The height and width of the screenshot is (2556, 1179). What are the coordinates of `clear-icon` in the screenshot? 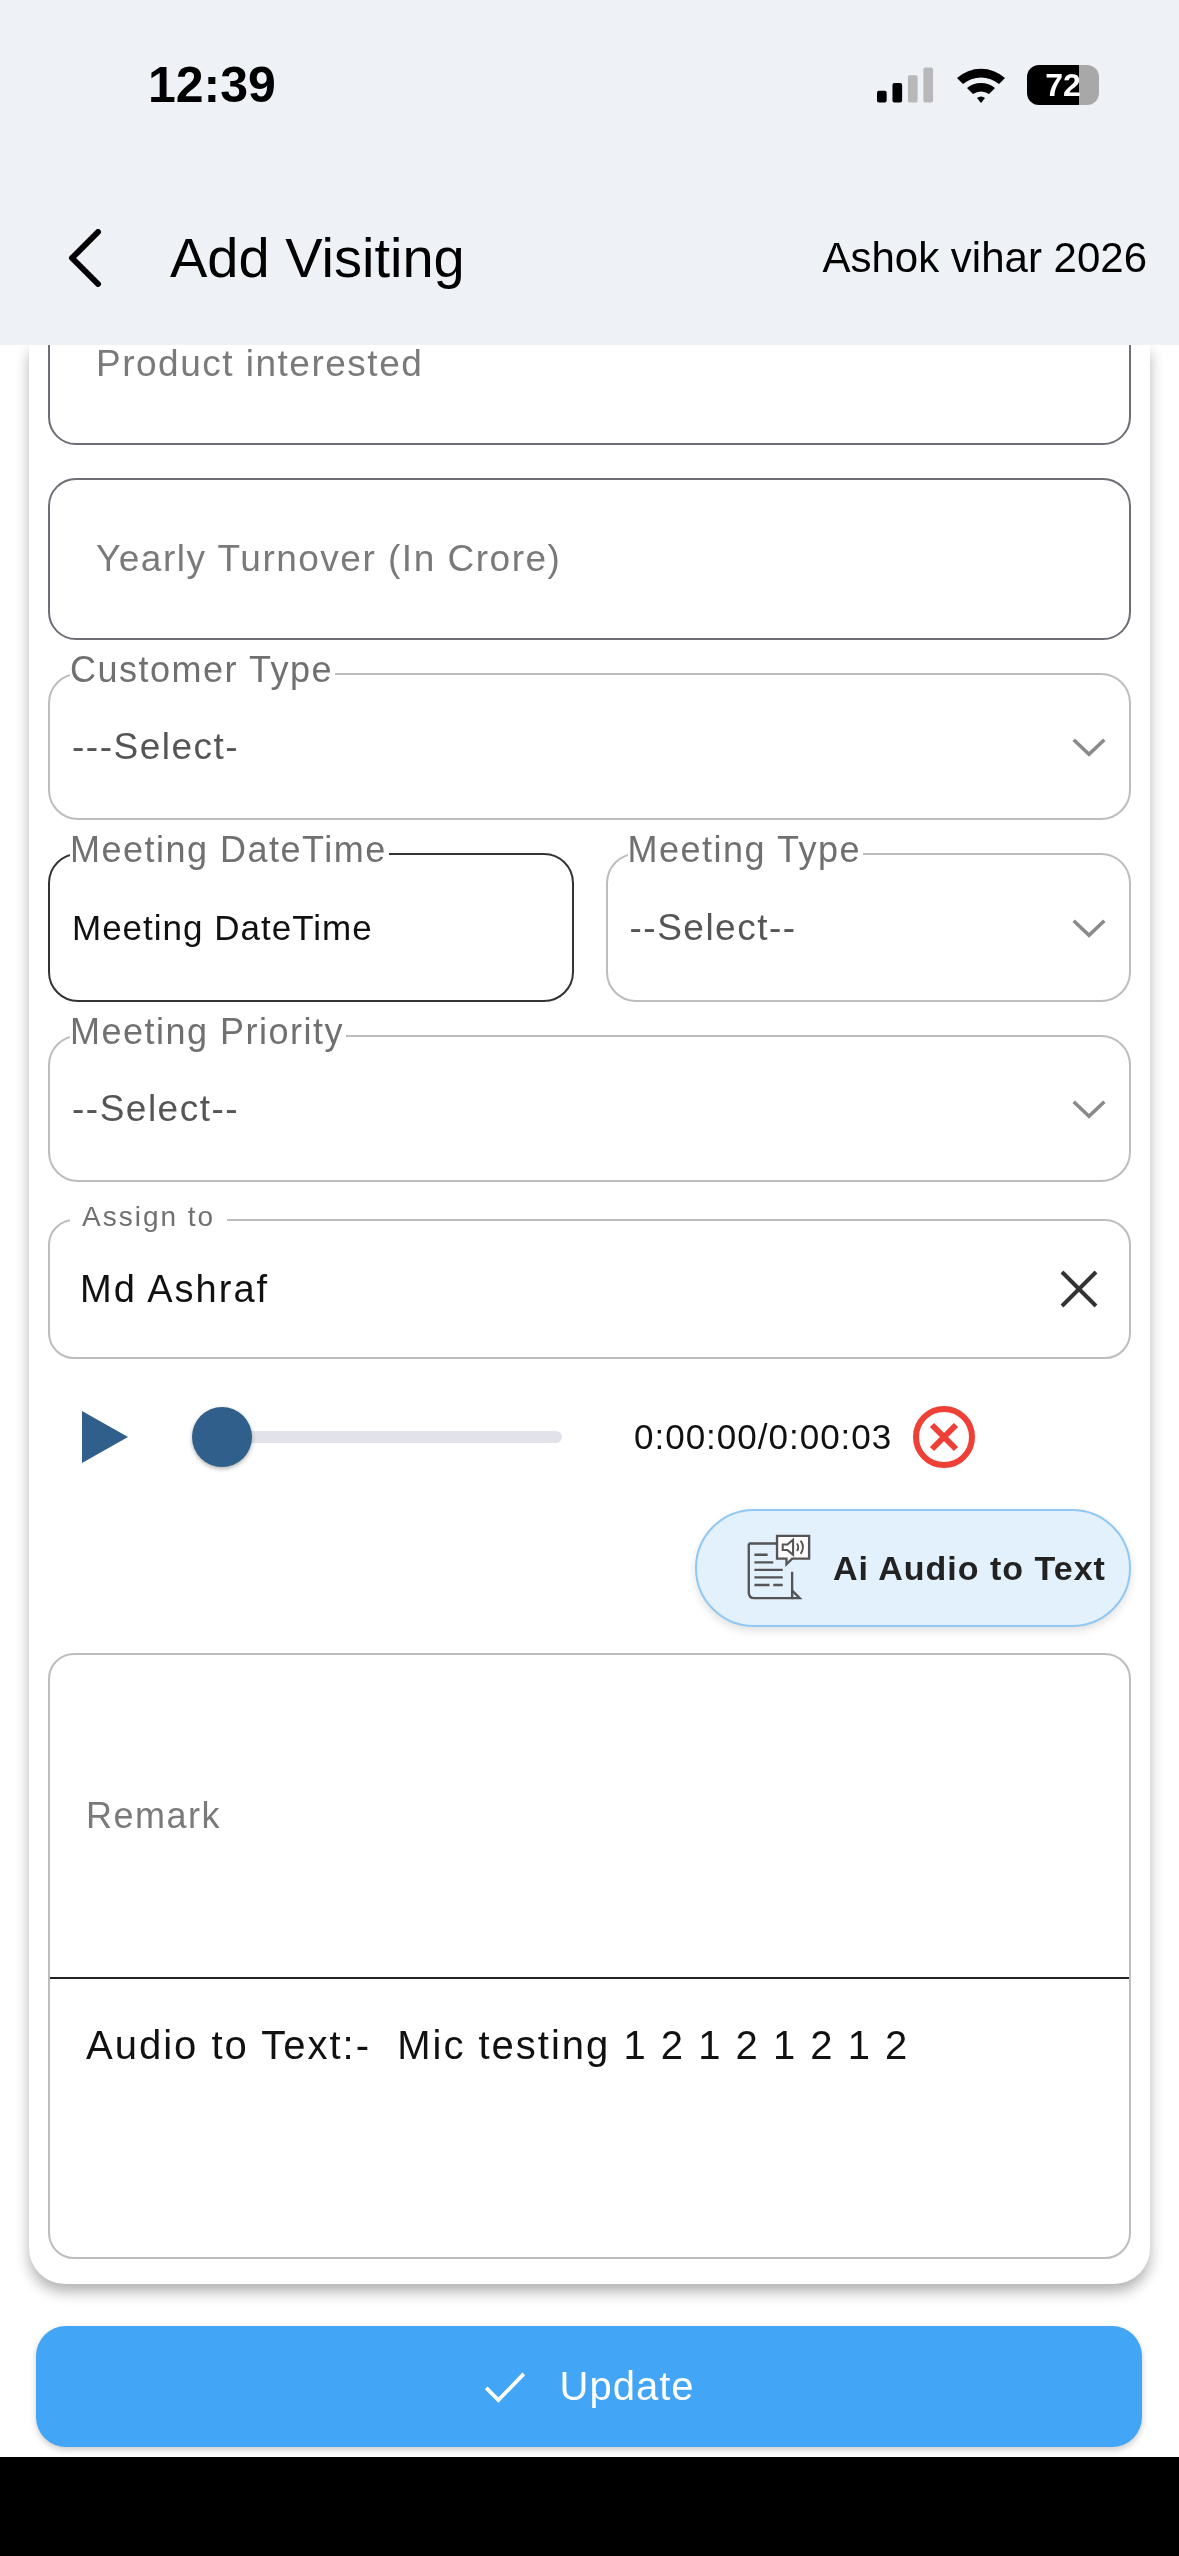 It's located at (1079, 1289).